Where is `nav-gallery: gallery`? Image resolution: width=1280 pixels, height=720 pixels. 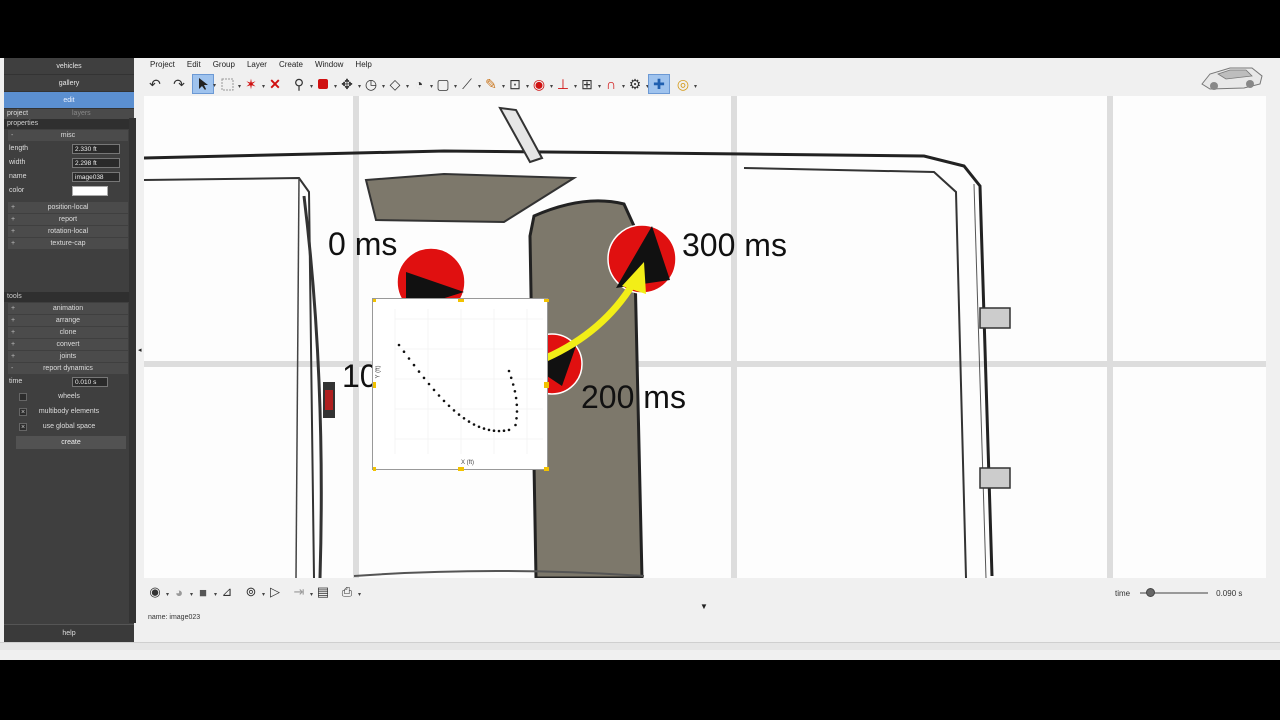 nav-gallery: gallery is located at coordinates (69, 83).